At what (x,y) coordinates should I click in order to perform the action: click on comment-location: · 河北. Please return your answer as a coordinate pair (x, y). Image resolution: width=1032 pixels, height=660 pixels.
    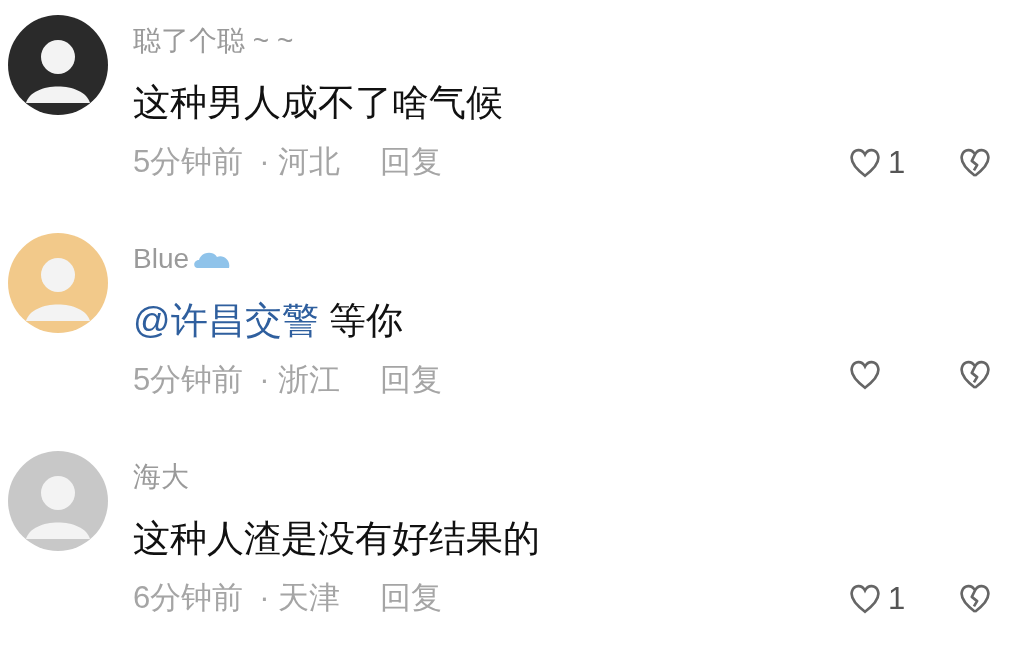
    Looking at the image, I should click on (300, 162).